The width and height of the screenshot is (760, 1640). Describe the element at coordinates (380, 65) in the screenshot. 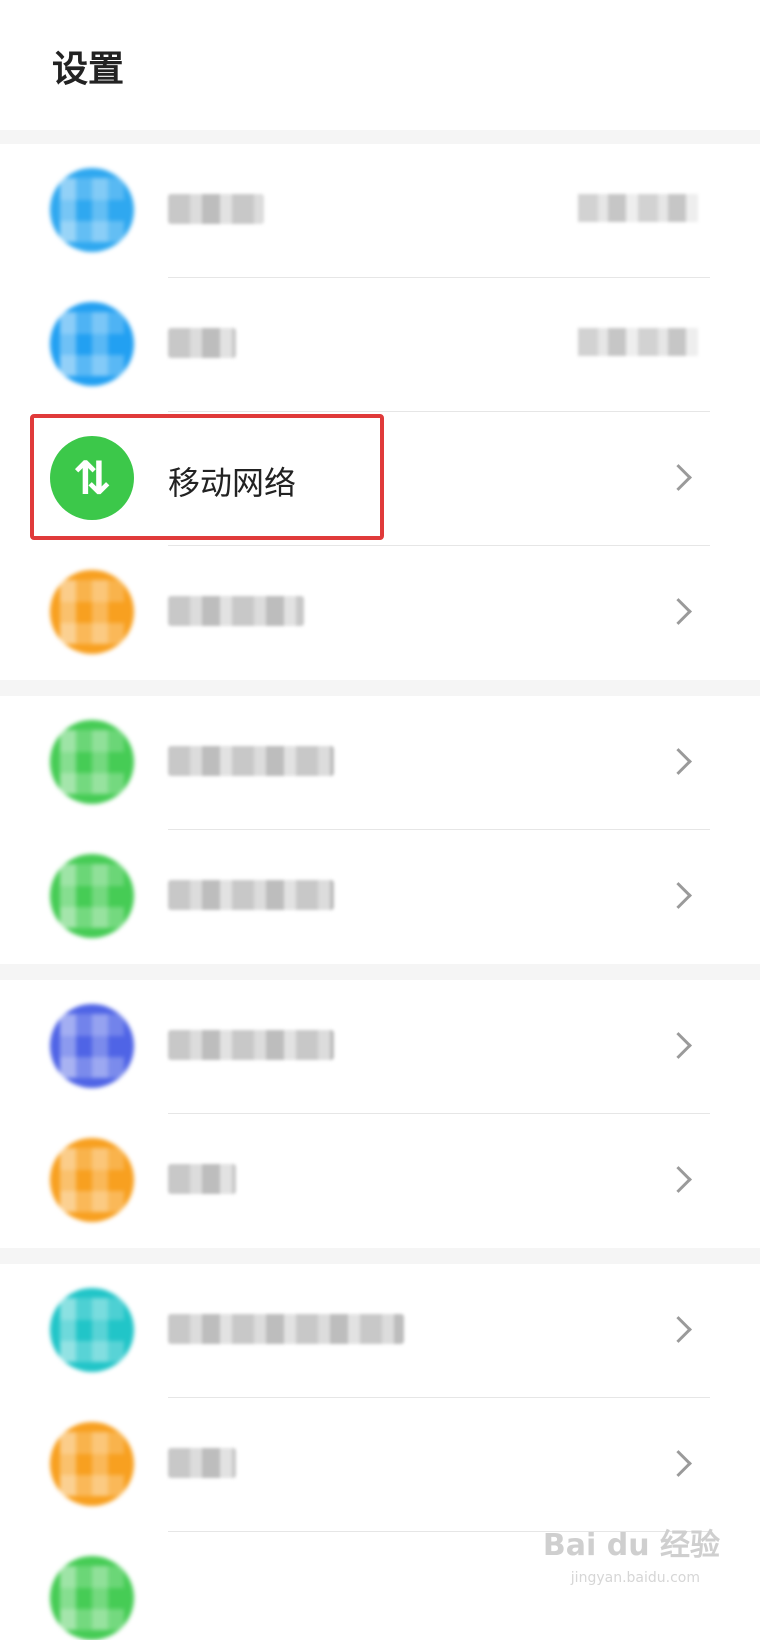

I see `settings-header: 设置` at that location.